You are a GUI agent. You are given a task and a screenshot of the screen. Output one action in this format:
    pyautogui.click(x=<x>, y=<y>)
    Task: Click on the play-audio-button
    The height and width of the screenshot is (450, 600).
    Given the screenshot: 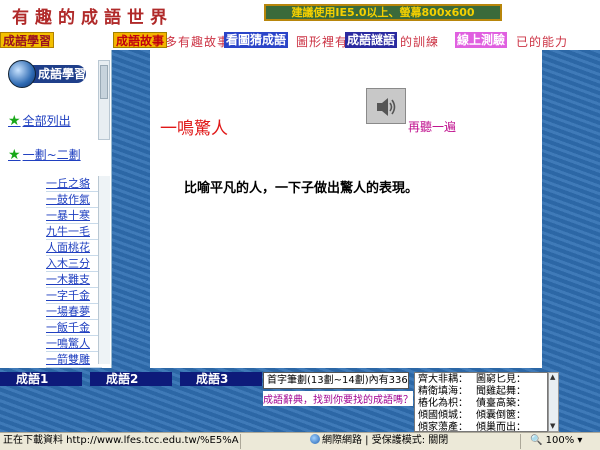 What is the action you would take?
    pyautogui.click(x=386, y=106)
    